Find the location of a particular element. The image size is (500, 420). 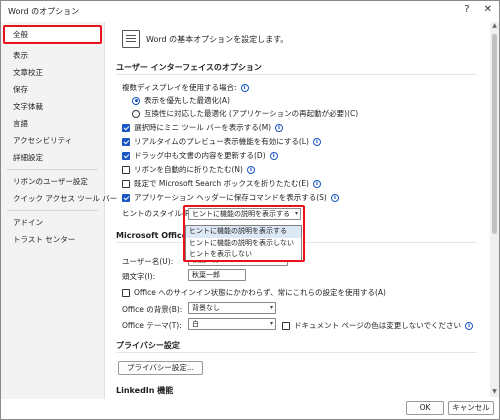

scroll-up-icon: ▲ is located at coordinates (494, 26).